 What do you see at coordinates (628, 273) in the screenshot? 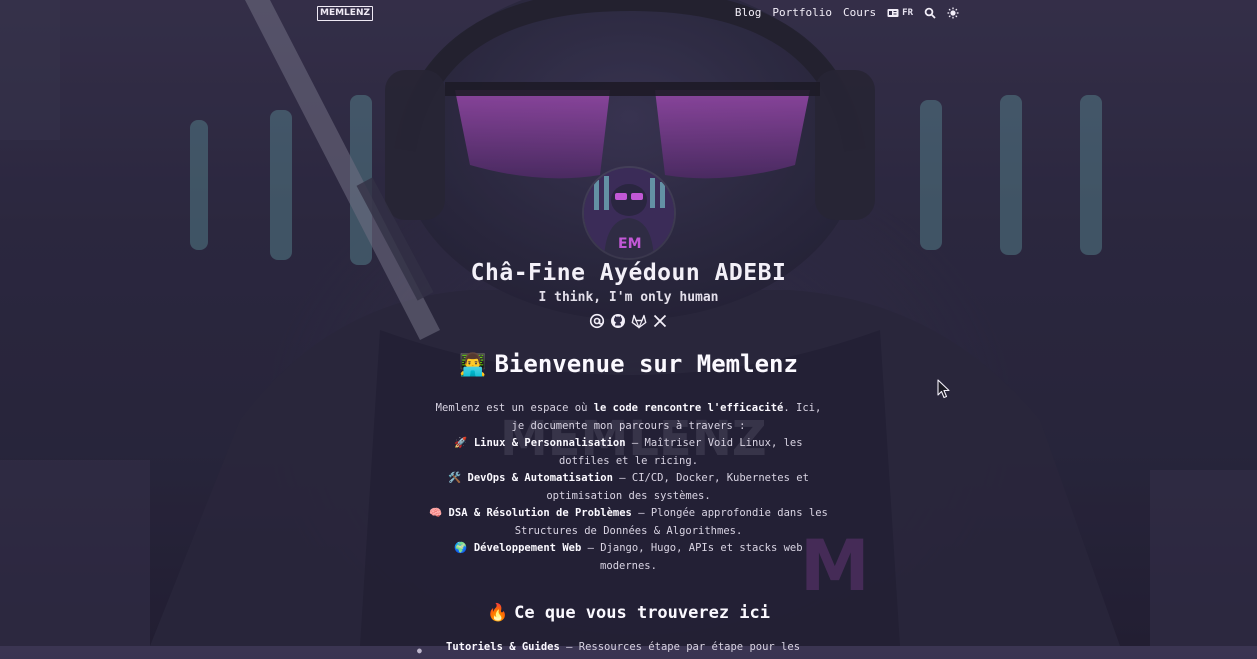
I see `profile-name: Châ-Fine Ayédoun ADEBI` at bounding box center [628, 273].